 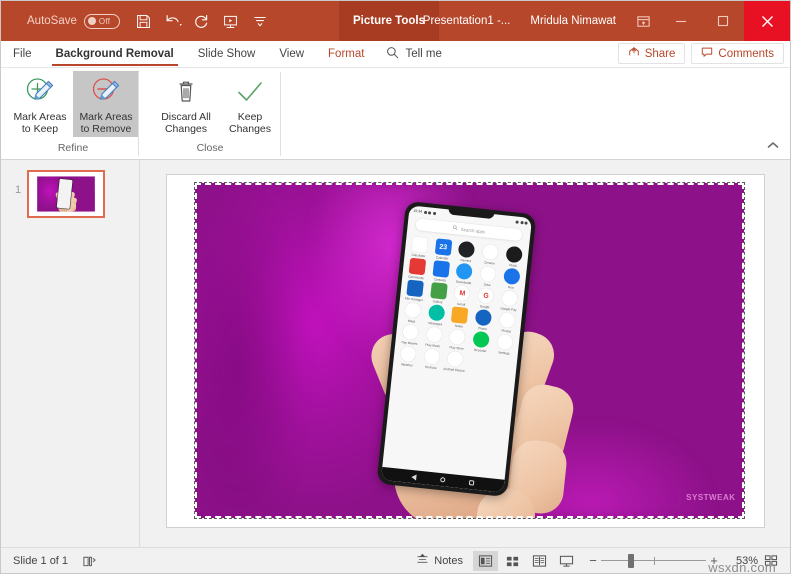 What do you see at coordinates (73, 148) in the screenshot?
I see `ribbon-group-refine-title: Refine` at bounding box center [73, 148].